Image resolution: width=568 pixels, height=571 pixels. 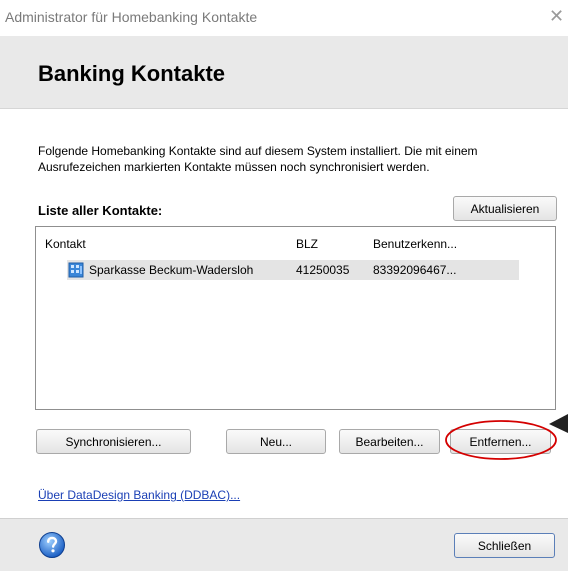 I want to click on title-bar: Administrator für Homebanking Kontakte ✕, so click(x=284, y=18).